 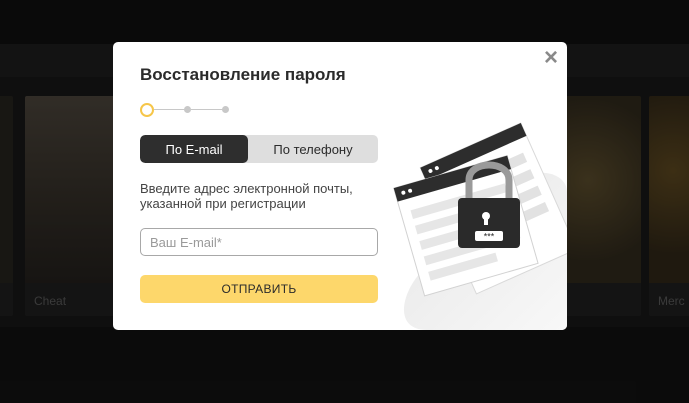 What do you see at coordinates (194, 149) in the screenshot?
I see `tab-email: По E-mail` at bounding box center [194, 149].